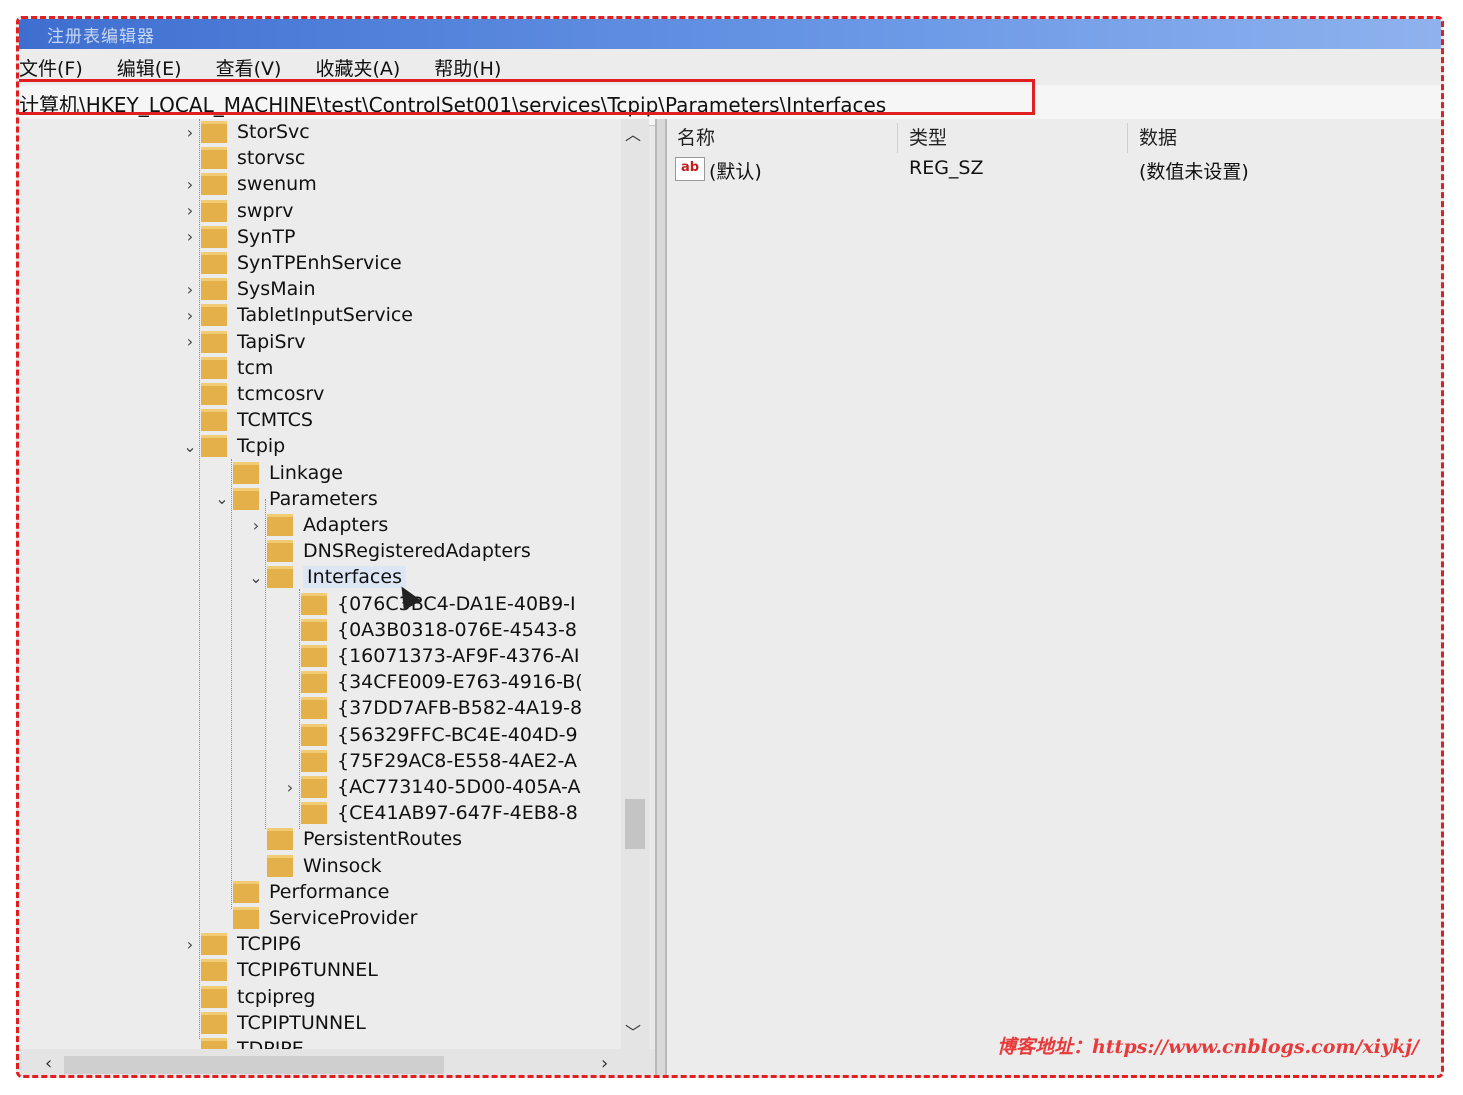  I want to click on tree-node-label: {37DD7AFB-B582-4A19-8, so click(460, 708).